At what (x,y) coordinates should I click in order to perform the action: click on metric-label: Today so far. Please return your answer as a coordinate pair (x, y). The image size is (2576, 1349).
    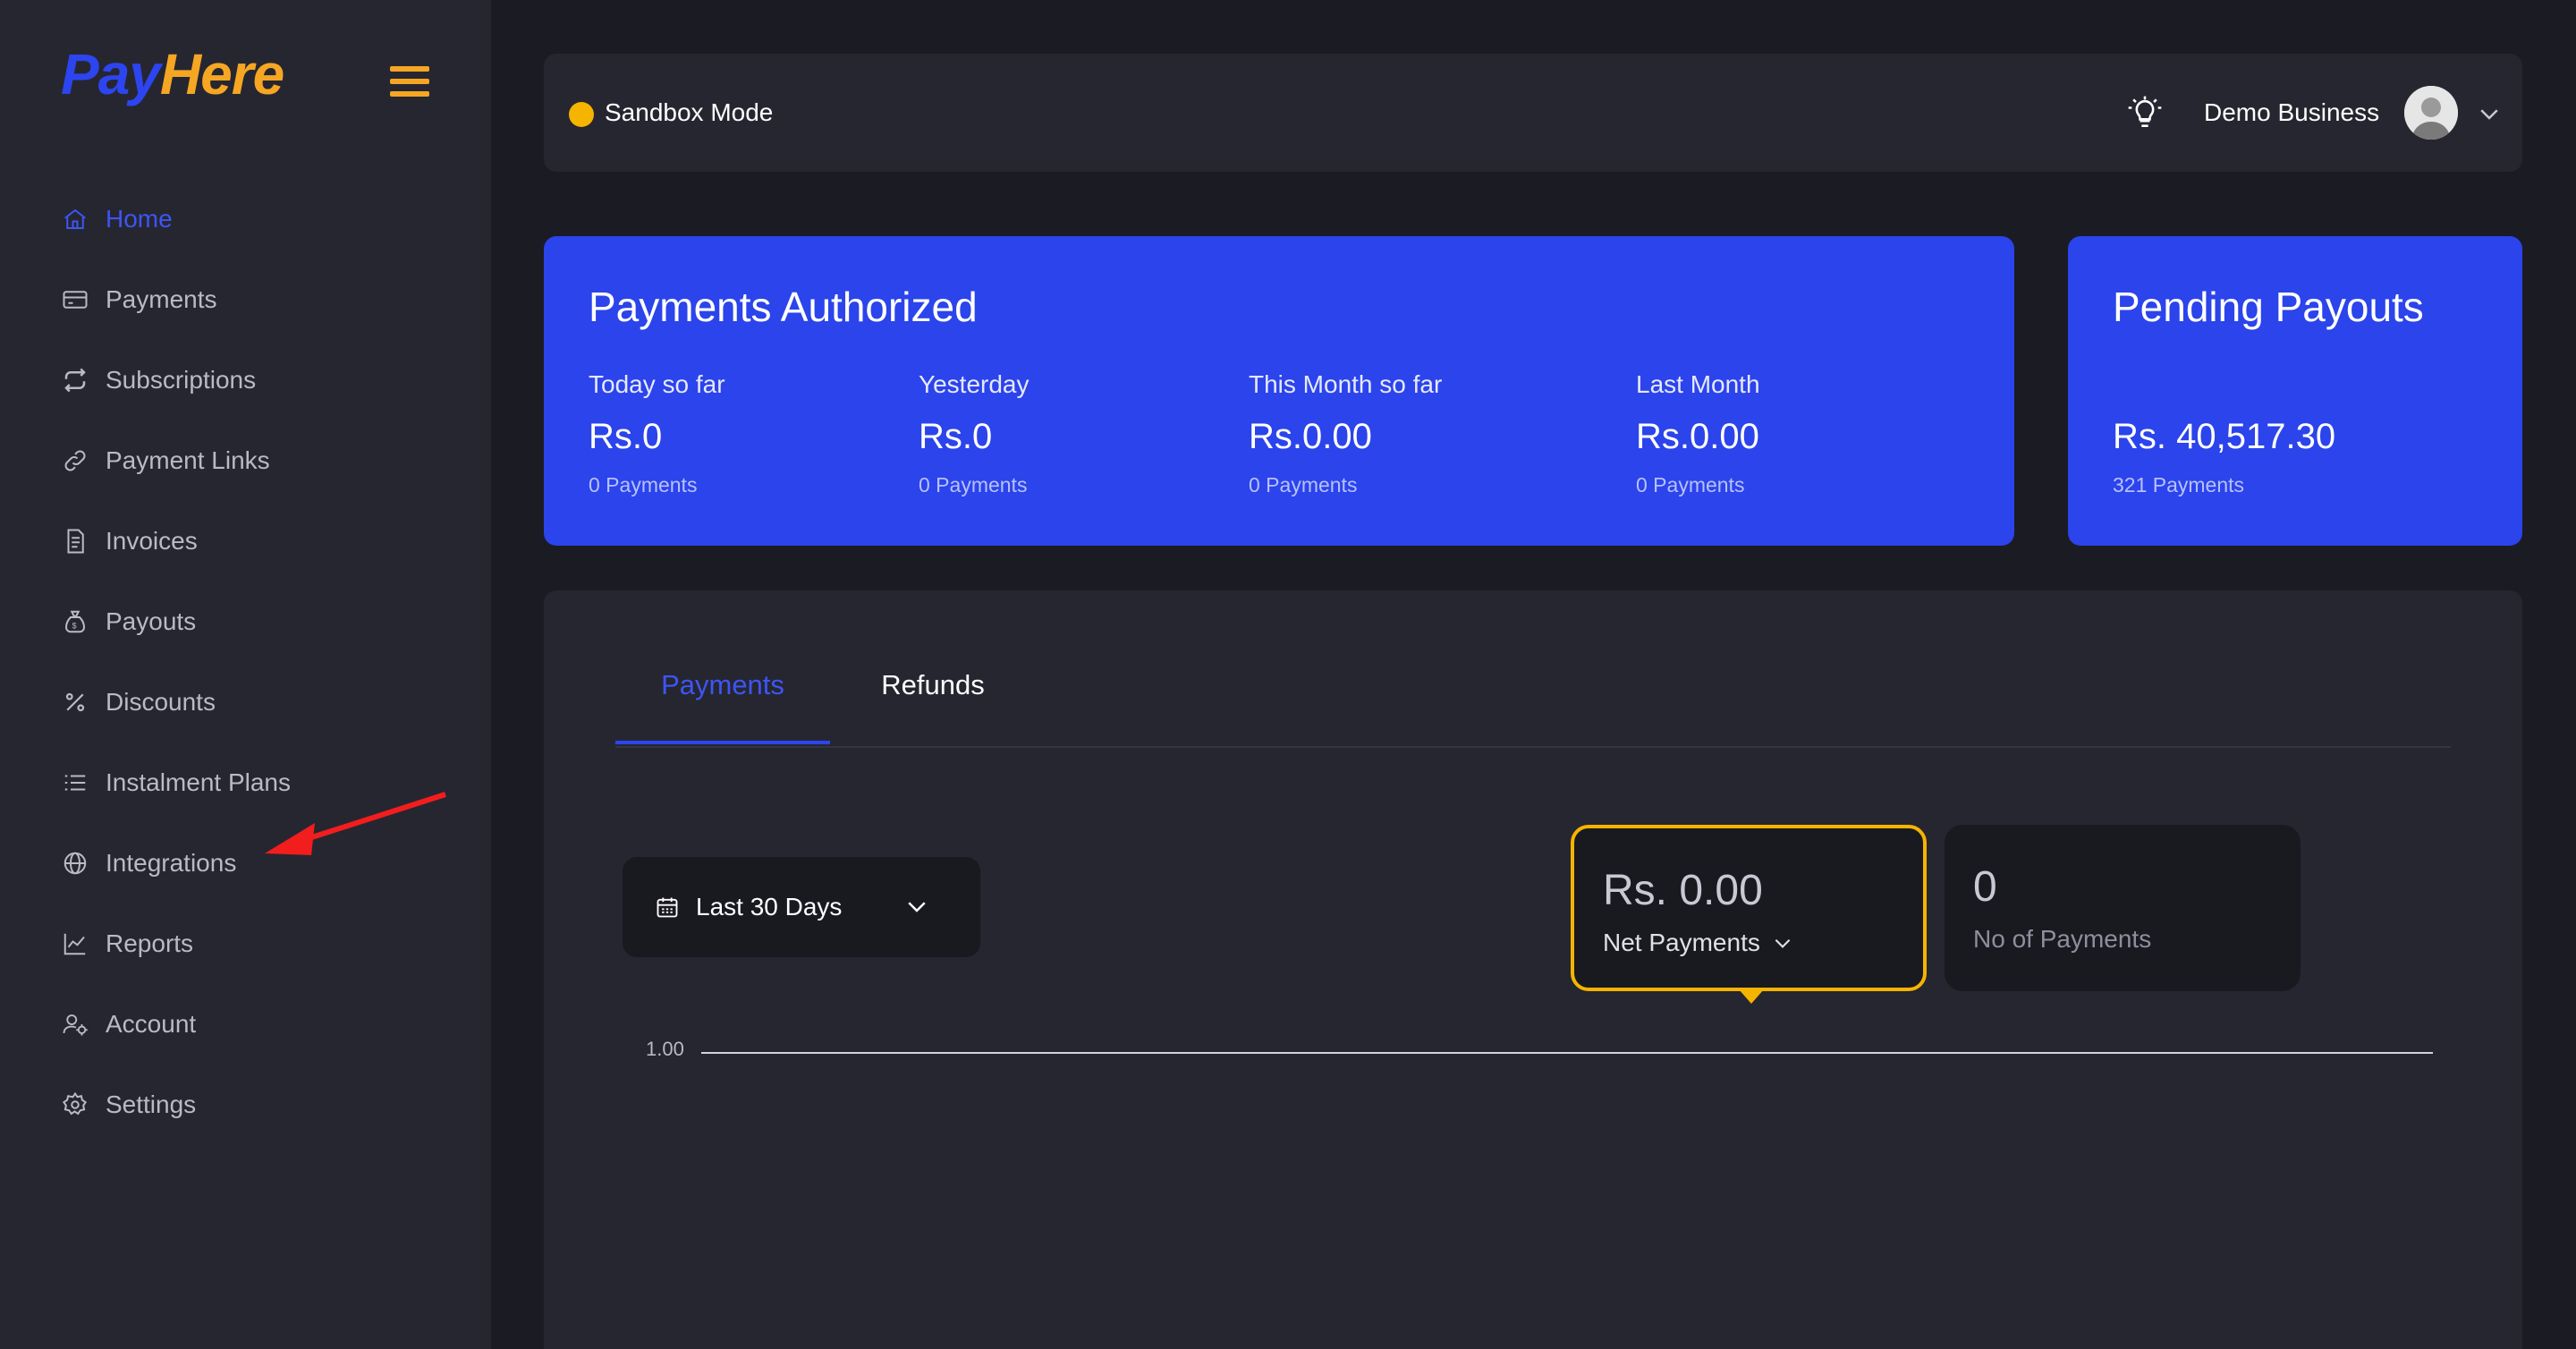
    Looking at the image, I should click on (657, 384).